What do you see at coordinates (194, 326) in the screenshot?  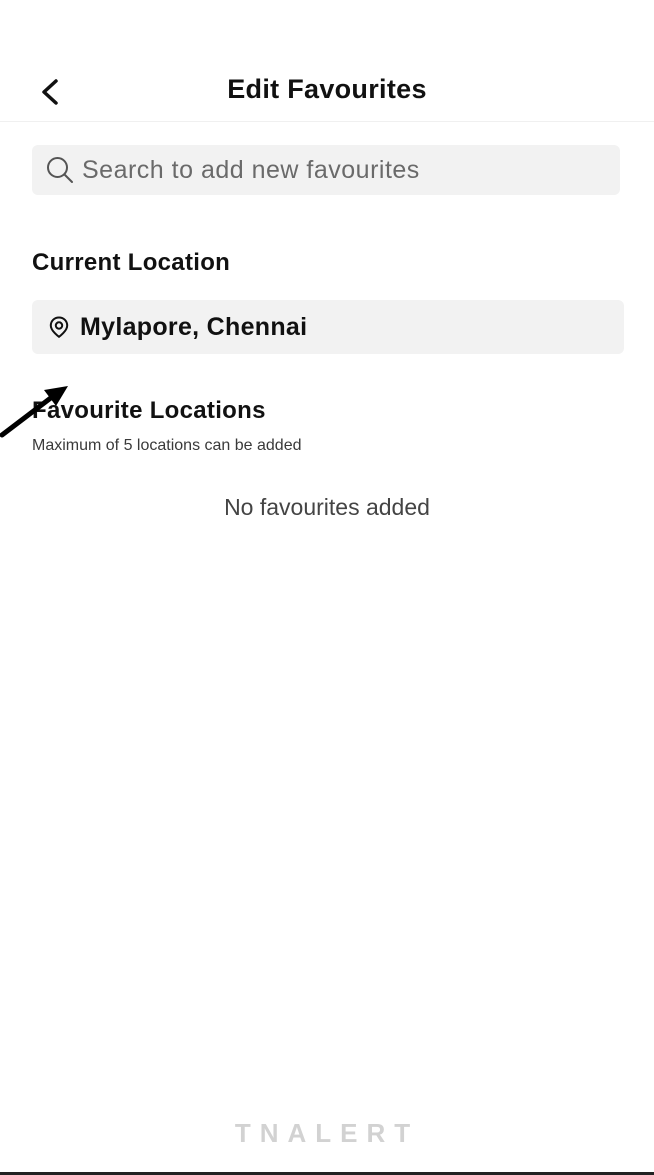 I see `current-location-label: Mylapore, Chennai` at bounding box center [194, 326].